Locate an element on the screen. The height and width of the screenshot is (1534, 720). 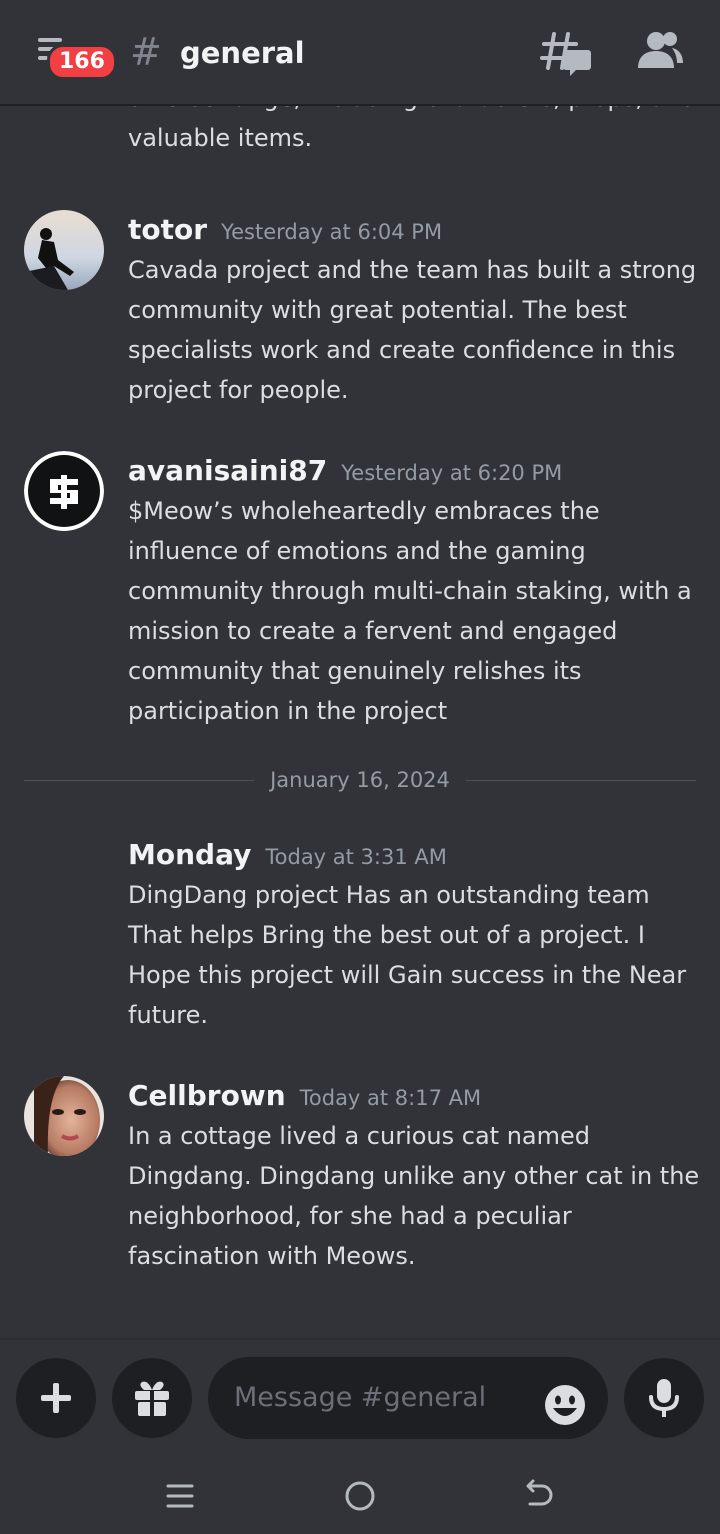
author-name: totor is located at coordinates (167, 229).